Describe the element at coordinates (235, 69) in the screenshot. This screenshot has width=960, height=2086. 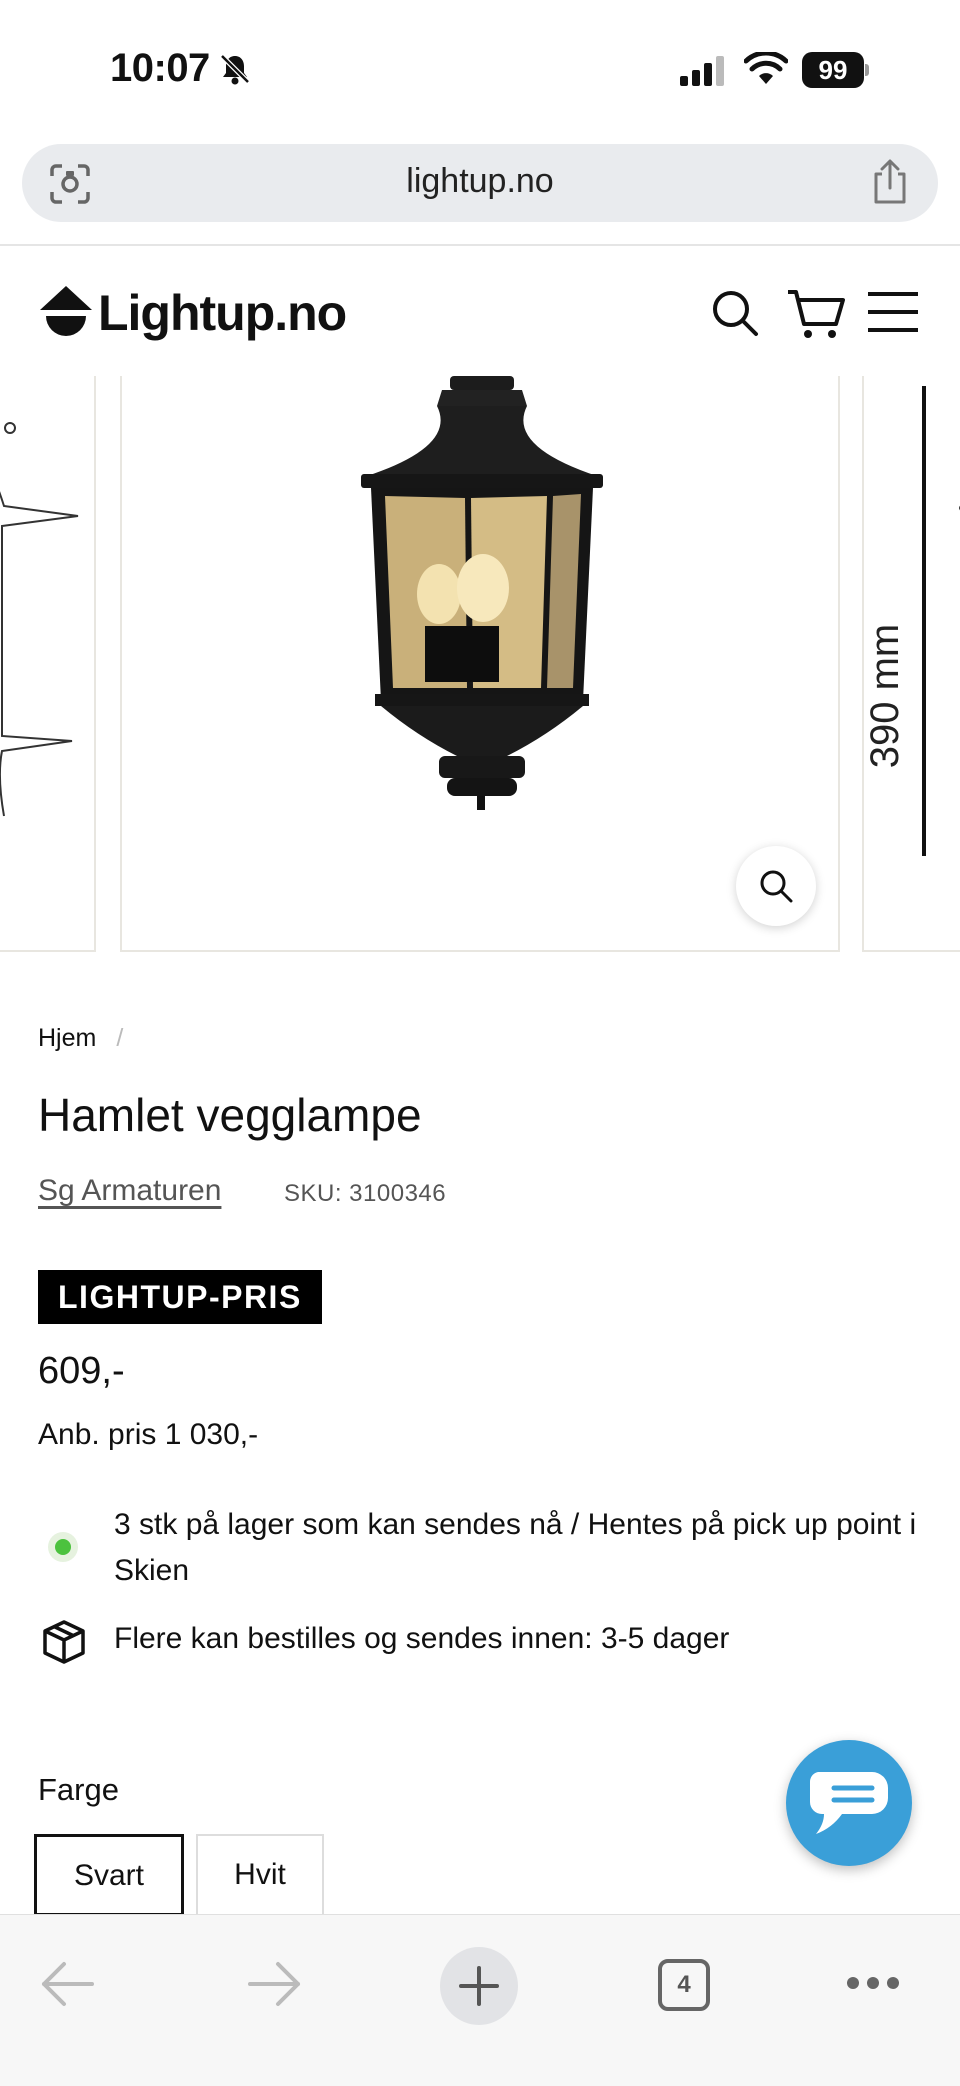
I see `bell-slash-icon` at that location.